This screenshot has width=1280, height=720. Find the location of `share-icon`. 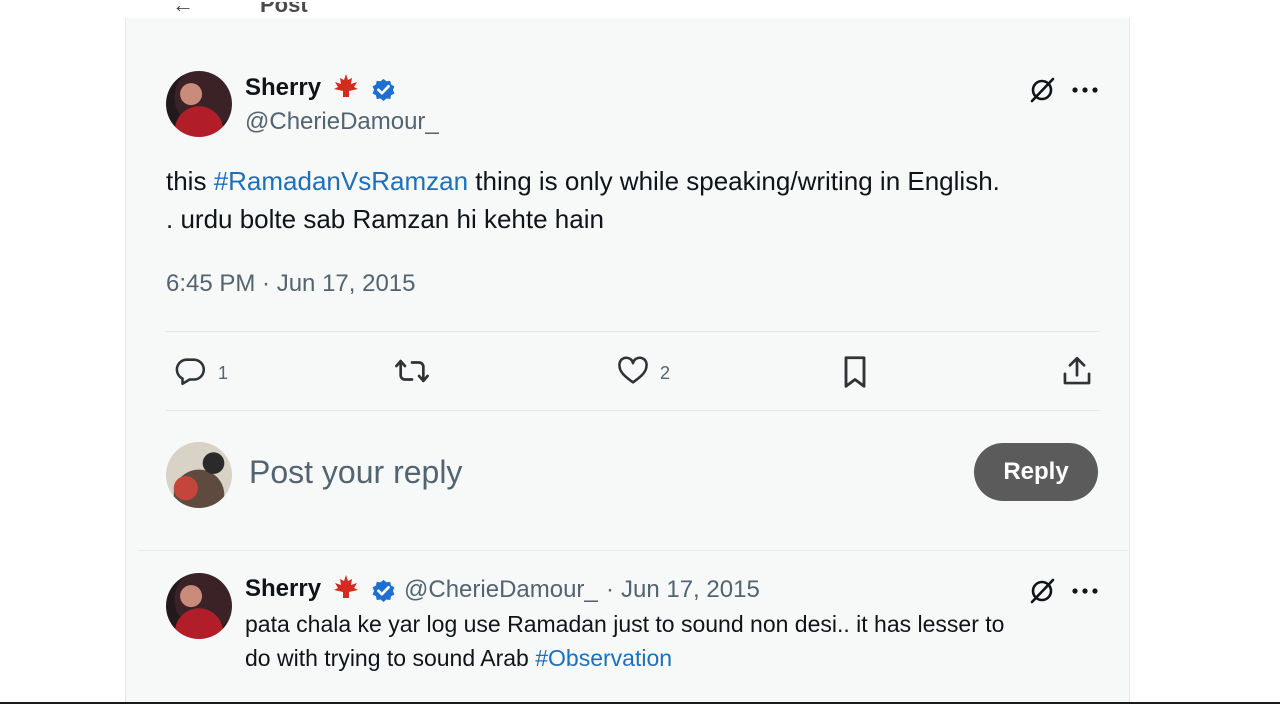

share-icon is located at coordinates (1077, 373).